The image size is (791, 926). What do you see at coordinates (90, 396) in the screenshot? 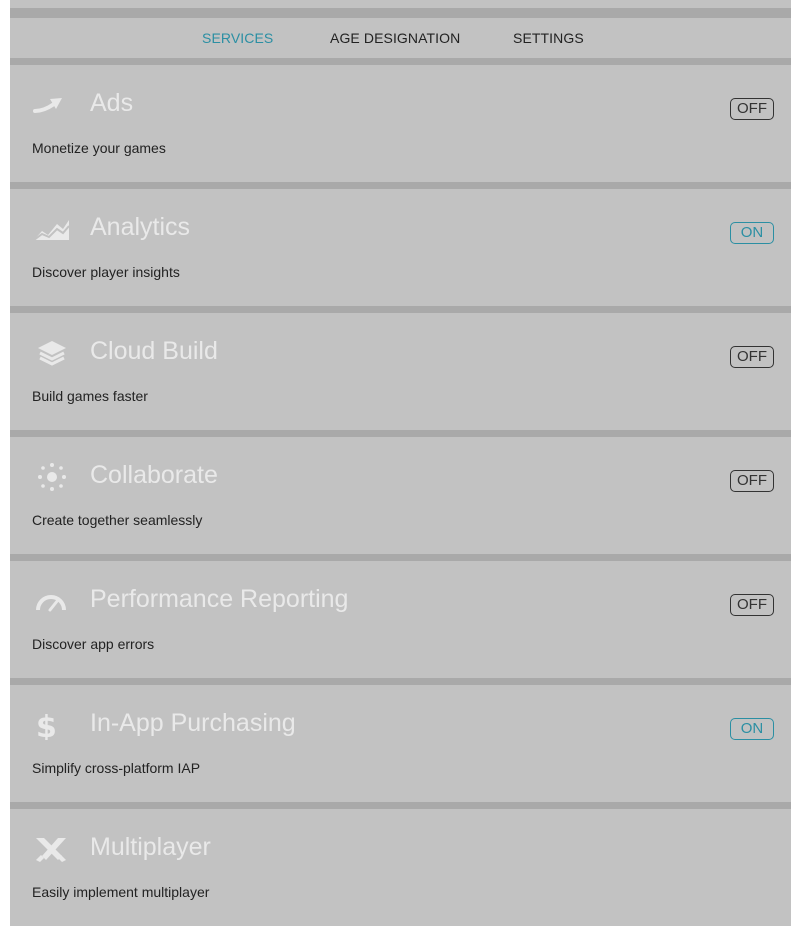
I see `service-description: Build games faster` at bounding box center [90, 396].